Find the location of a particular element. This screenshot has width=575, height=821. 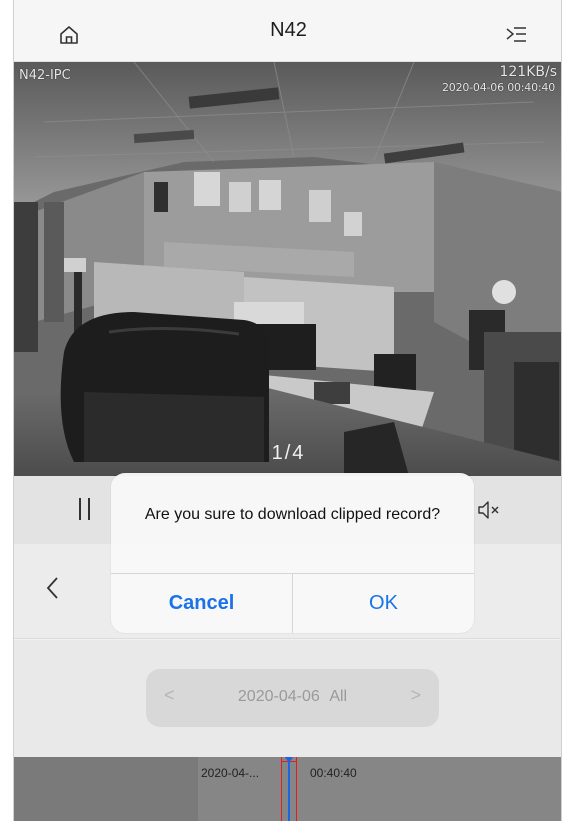

clip-start-marker is located at coordinates (281, 789).